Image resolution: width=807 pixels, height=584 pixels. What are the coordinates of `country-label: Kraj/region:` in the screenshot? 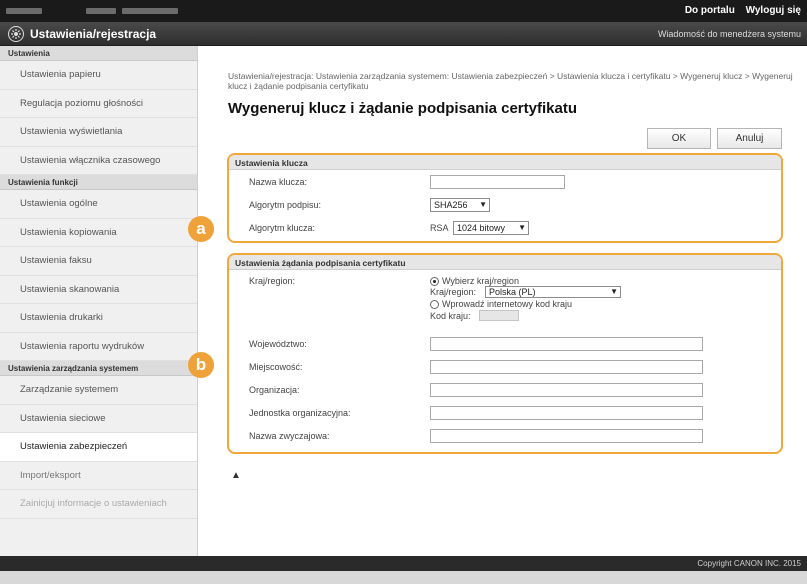 It's located at (272, 281).